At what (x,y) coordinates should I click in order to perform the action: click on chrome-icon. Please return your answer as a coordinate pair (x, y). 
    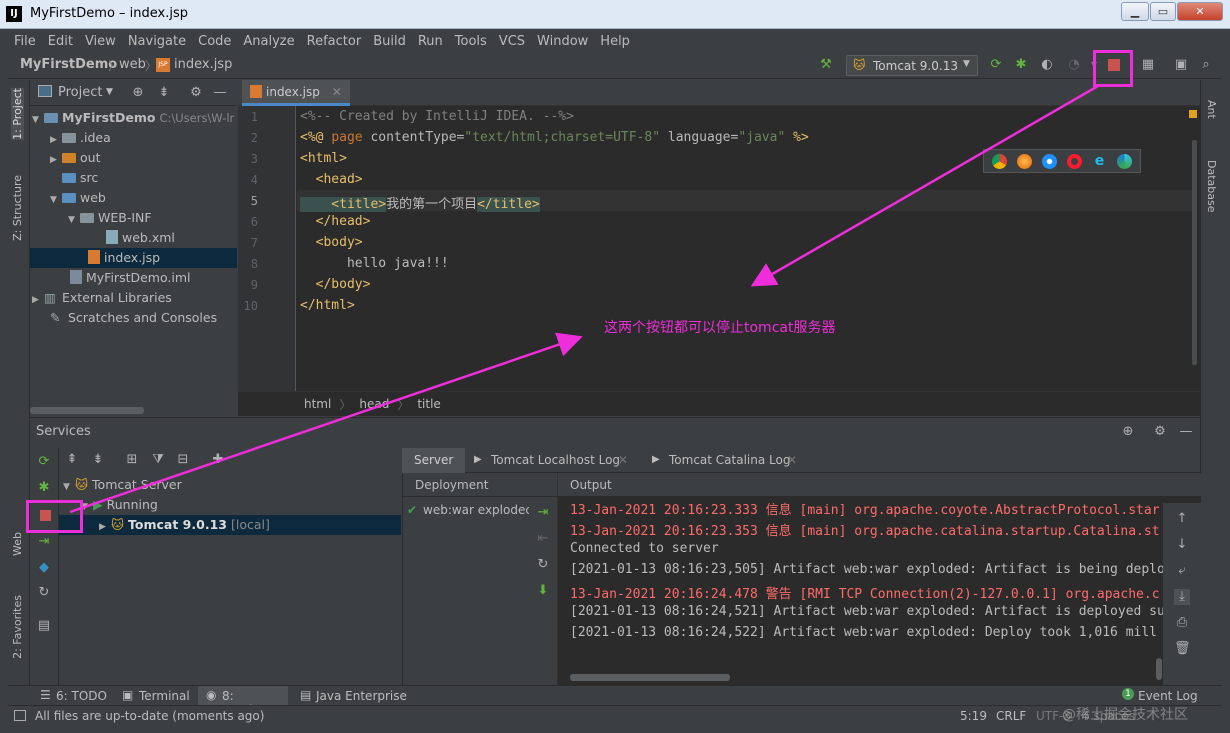
    Looking at the image, I should click on (999, 161).